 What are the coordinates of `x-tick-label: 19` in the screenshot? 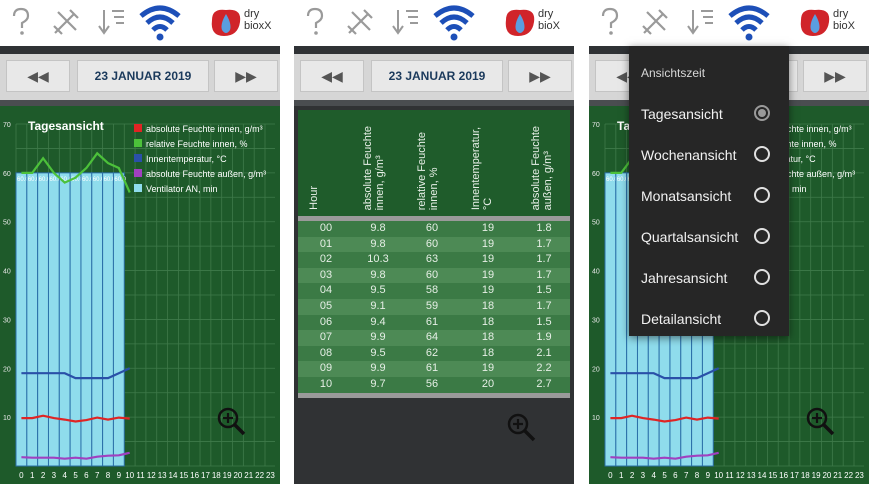 It's located at (227, 475).